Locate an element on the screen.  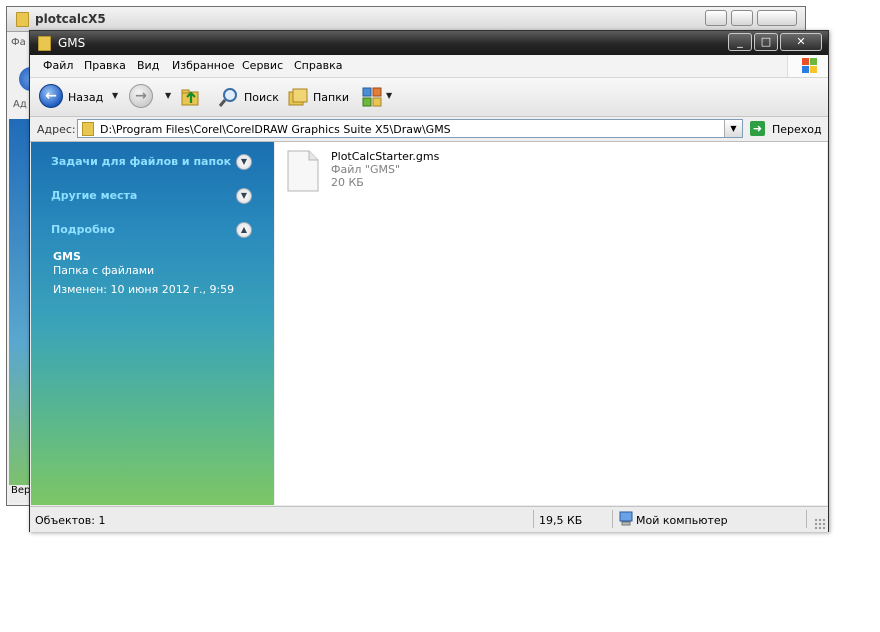
task-section-file-tasks: Задачи для файлов и папок is located at coordinates (141, 161).